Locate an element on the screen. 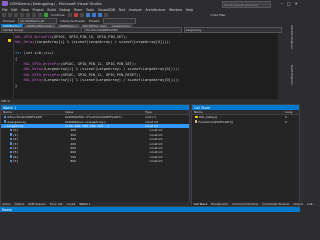 The width and height of the screenshot is (320, 240). editor-horizontal-scrollbar: 100 % is located at coordinates (141, 101).